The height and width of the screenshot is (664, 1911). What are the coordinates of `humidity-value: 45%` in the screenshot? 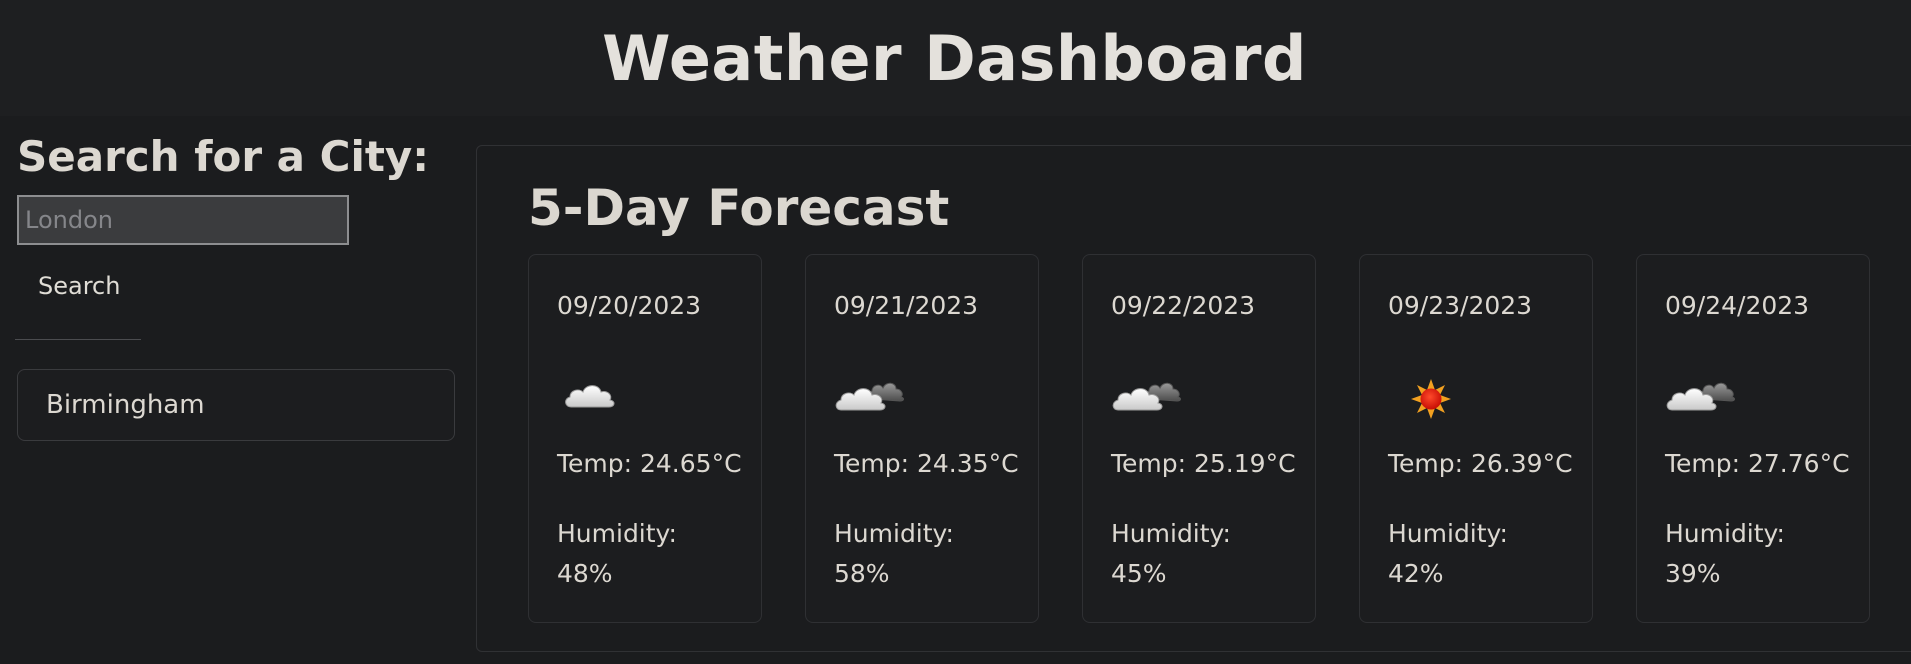 It's located at (1139, 573).